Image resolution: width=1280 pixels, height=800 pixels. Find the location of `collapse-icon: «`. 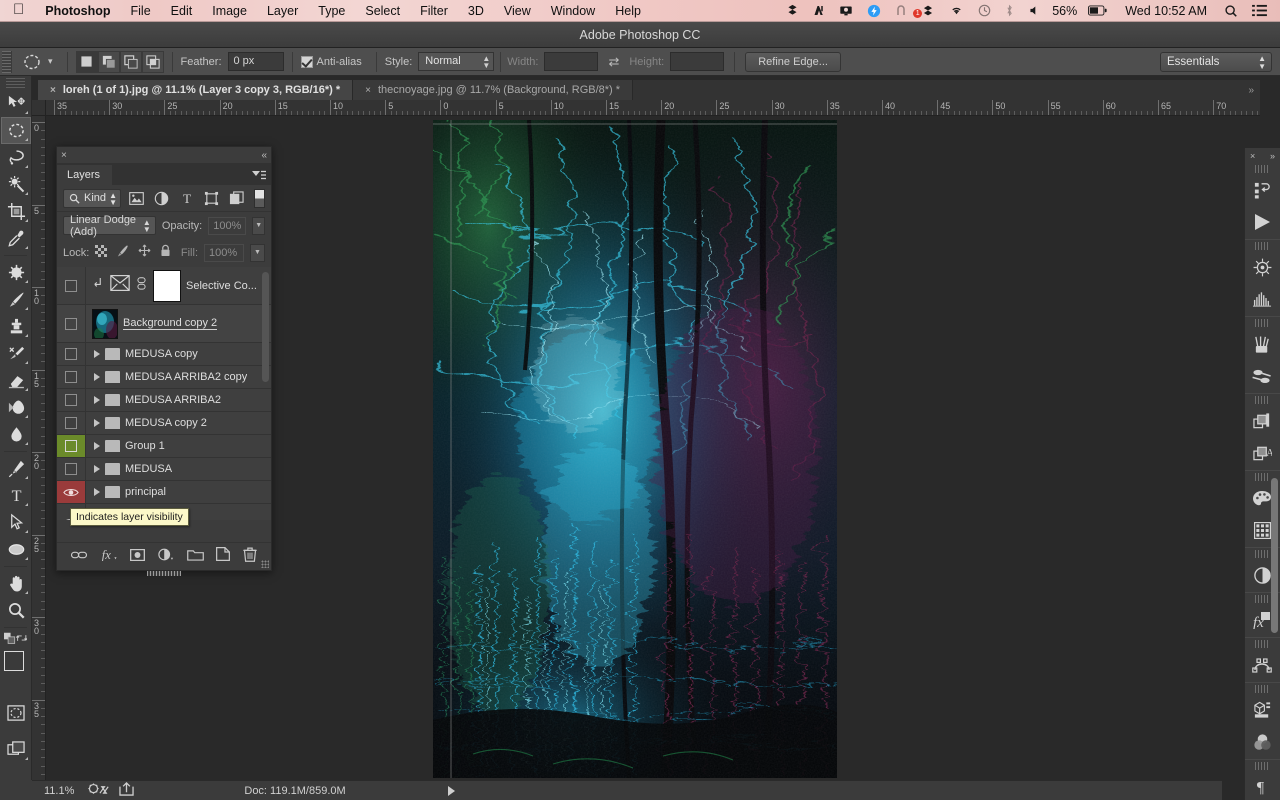

collapse-icon: « is located at coordinates (264, 155).